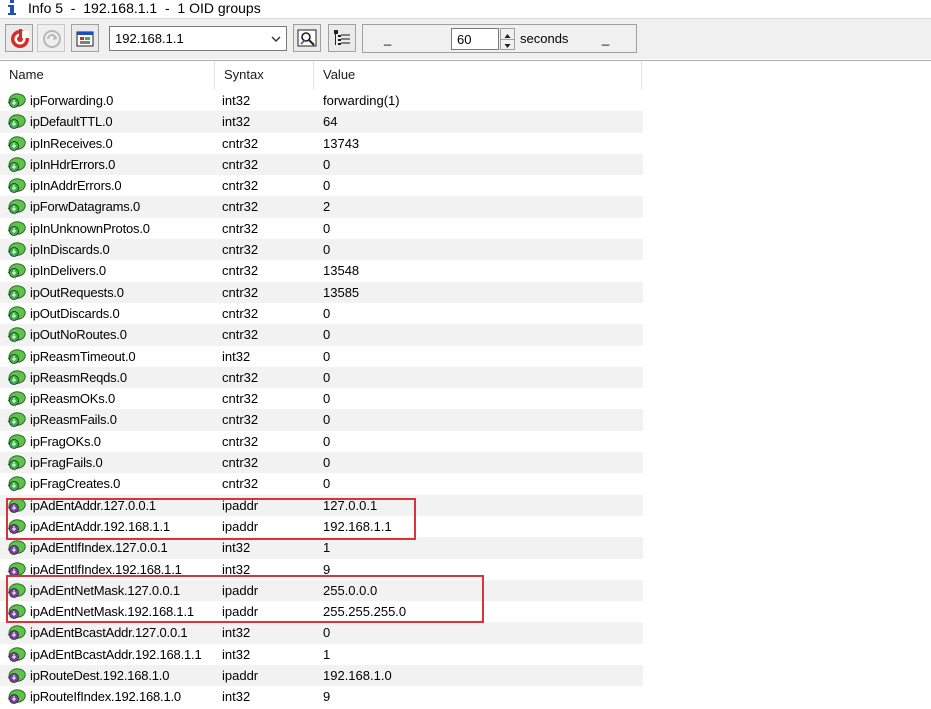 The image size is (931, 709). What do you see at coordinates (78, 335) in the screenshot?
I see `cell-name: ipOutNoRoutes.0` at bounding box center [78, 335].